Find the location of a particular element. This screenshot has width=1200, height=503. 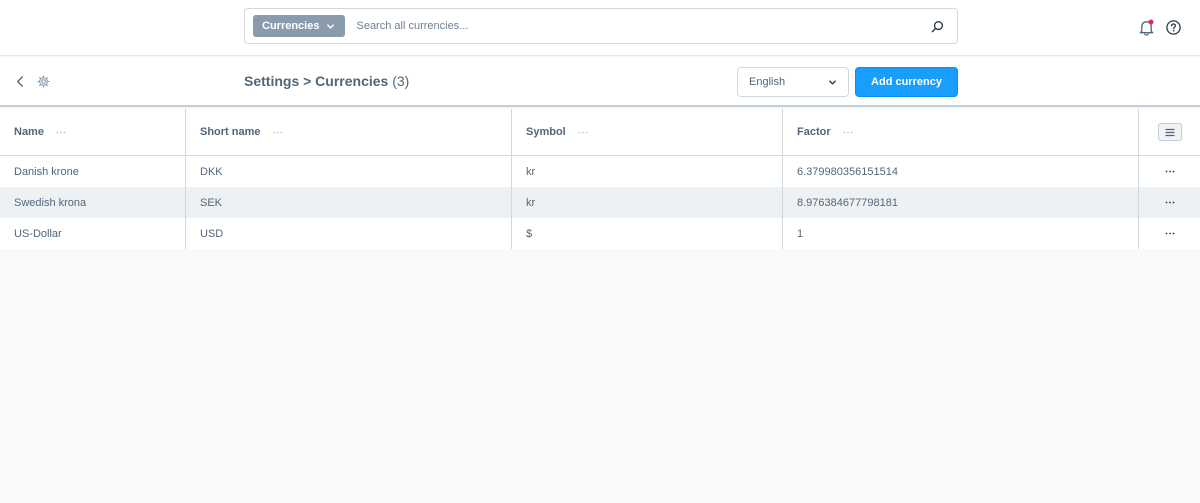

column-header-symbol: Symbol is located at coordinates (647, 132).